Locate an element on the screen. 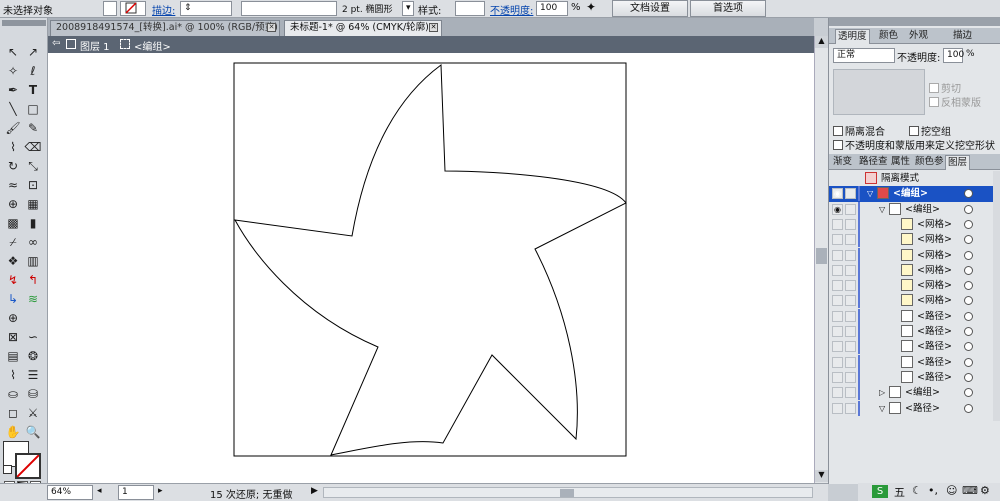 This screenshot has height=501, width=1000. custom-tool-d-icon: ≋ is located at coordinates (33, 299).